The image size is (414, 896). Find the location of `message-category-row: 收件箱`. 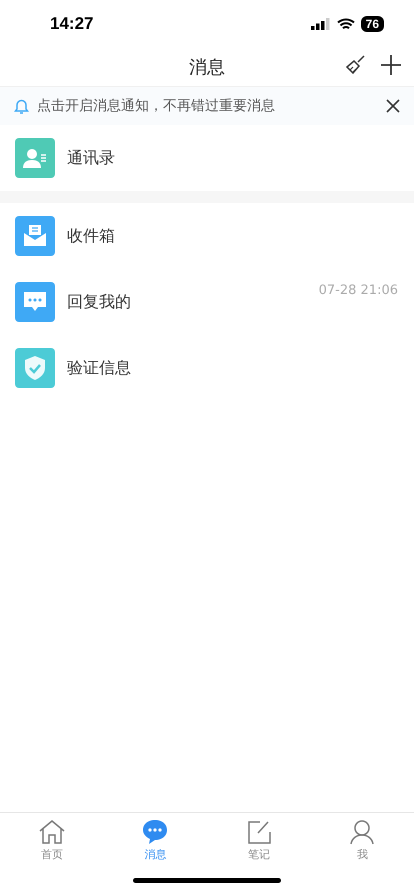

message-category-row: 收件箱 is located at coordinates (207, 236).